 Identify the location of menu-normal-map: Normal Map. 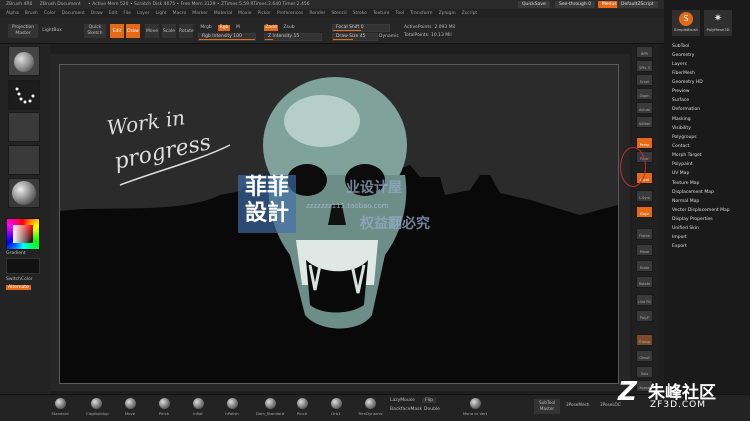
(685, 202).